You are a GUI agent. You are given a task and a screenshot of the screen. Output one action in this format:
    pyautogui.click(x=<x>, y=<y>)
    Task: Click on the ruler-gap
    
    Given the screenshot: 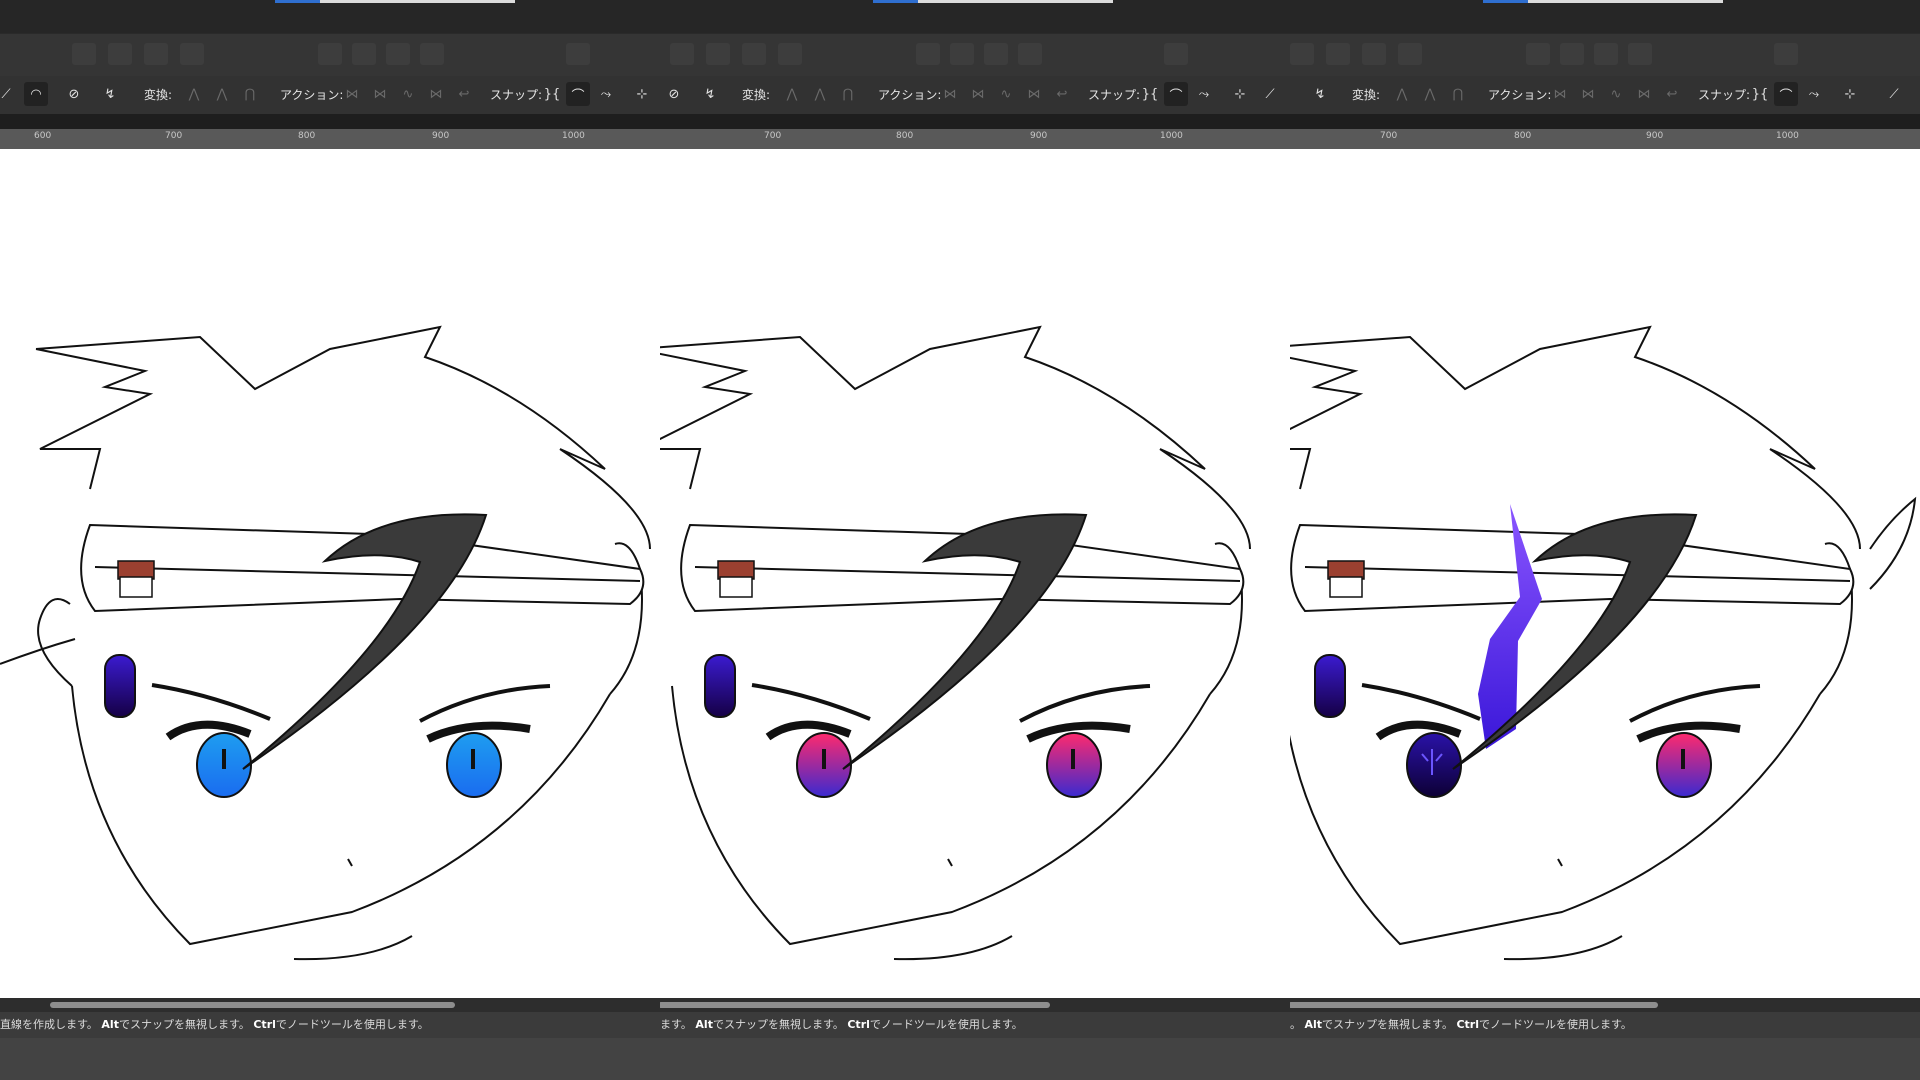 What is the action you would take?
    pyautogui.click(x=330, y=121)
    